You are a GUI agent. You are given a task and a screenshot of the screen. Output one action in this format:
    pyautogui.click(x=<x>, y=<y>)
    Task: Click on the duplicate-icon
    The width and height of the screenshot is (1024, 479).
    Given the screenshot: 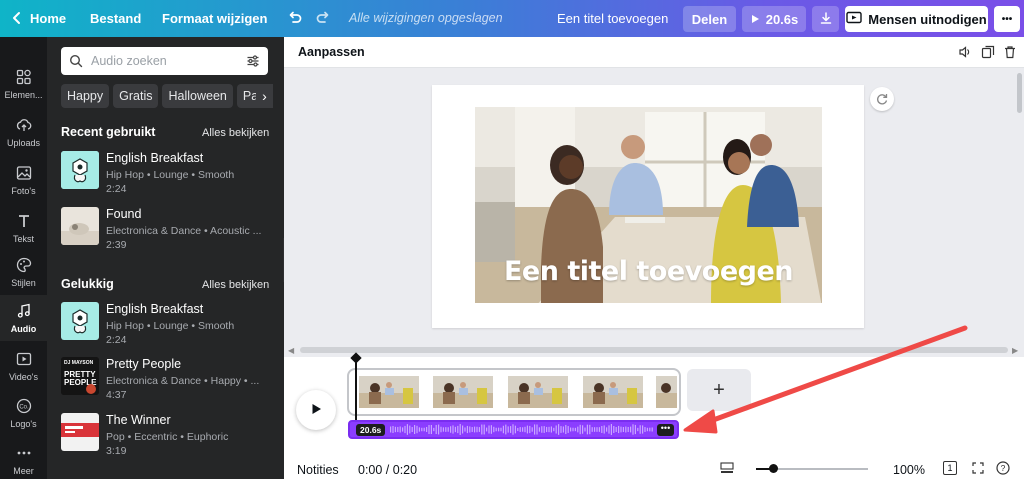 What is the action you would take?
    pyautogui.click(x=988, y=52)
    